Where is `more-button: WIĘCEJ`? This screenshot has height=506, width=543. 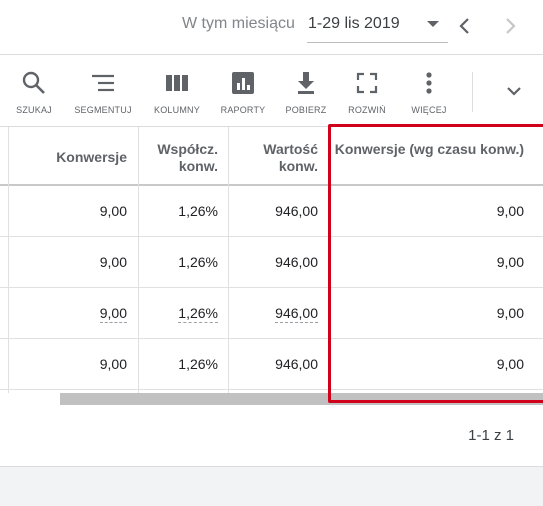 more-button: WIĘCEJ is located at coordinates (429, 91).